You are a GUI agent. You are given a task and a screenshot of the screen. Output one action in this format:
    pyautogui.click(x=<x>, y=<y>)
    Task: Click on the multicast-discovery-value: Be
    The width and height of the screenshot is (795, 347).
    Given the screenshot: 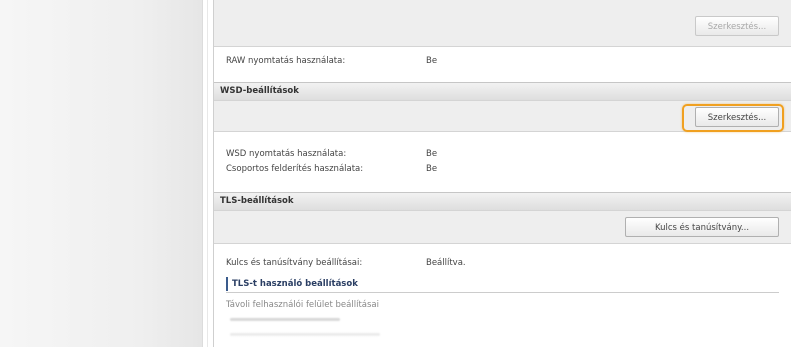 What is the action you would take?
    pyautogui.click(x=432, y=169)
    